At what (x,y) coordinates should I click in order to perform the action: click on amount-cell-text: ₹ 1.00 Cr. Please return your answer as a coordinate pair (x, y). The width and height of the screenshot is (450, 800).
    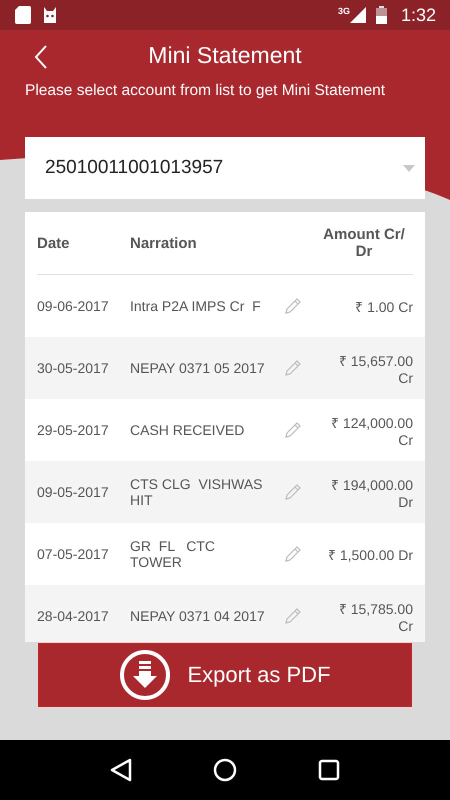
    Looking at the image, I should click on (383, 307).